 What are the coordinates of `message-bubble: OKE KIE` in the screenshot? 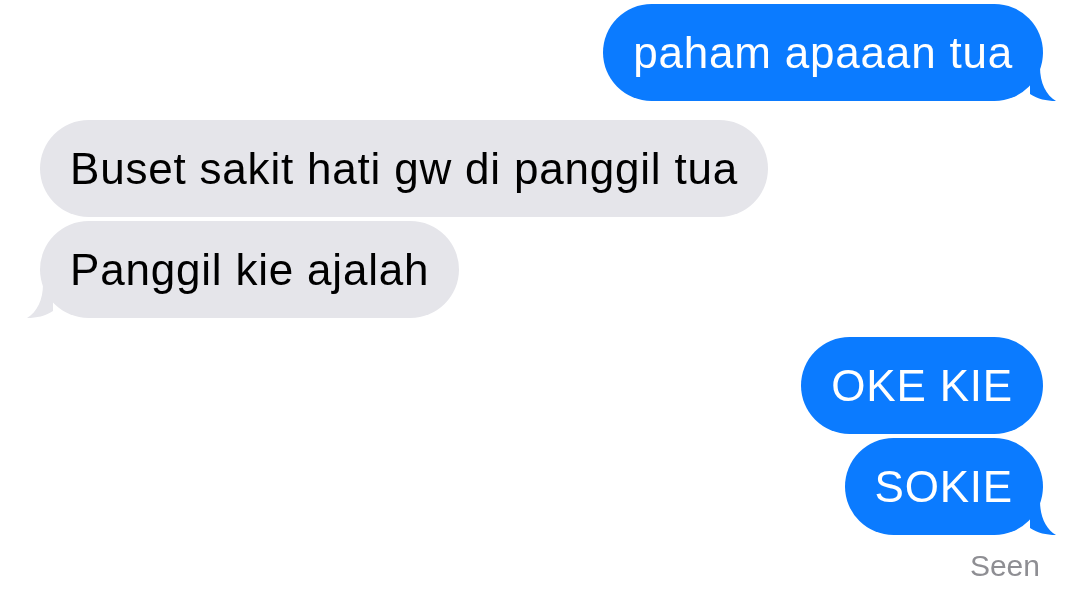 It's located at (922, 385).